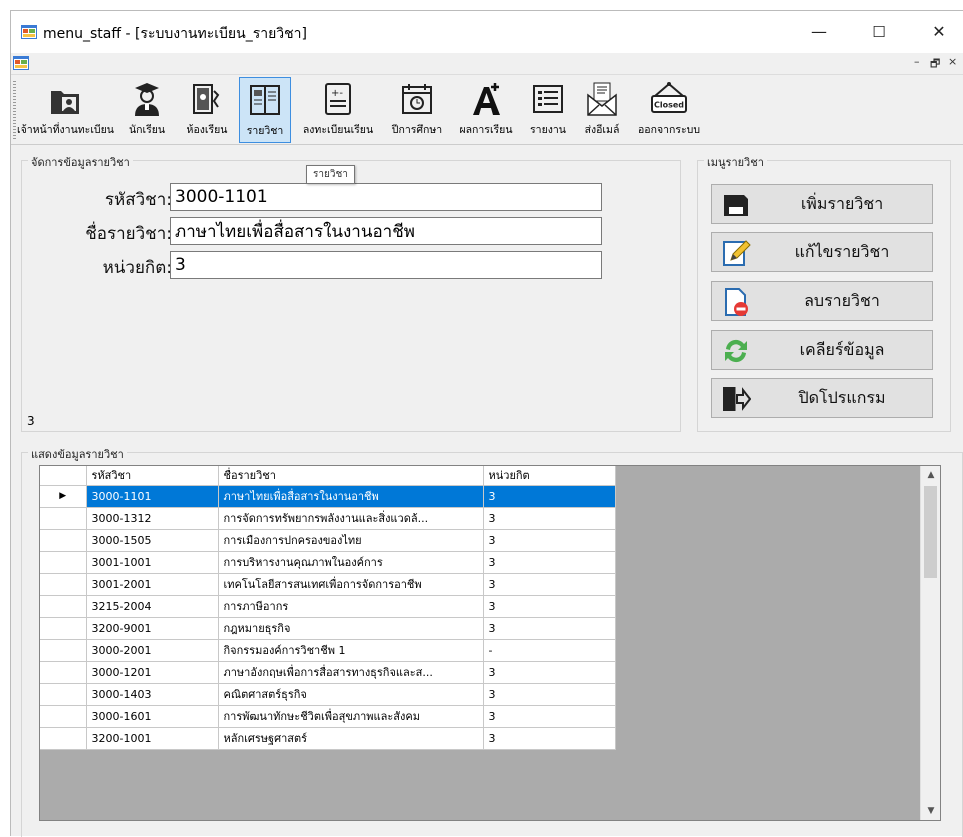 This screenshot has width=963, height=837. I want to click on mdi-close-button: ×, so click(952, 61).